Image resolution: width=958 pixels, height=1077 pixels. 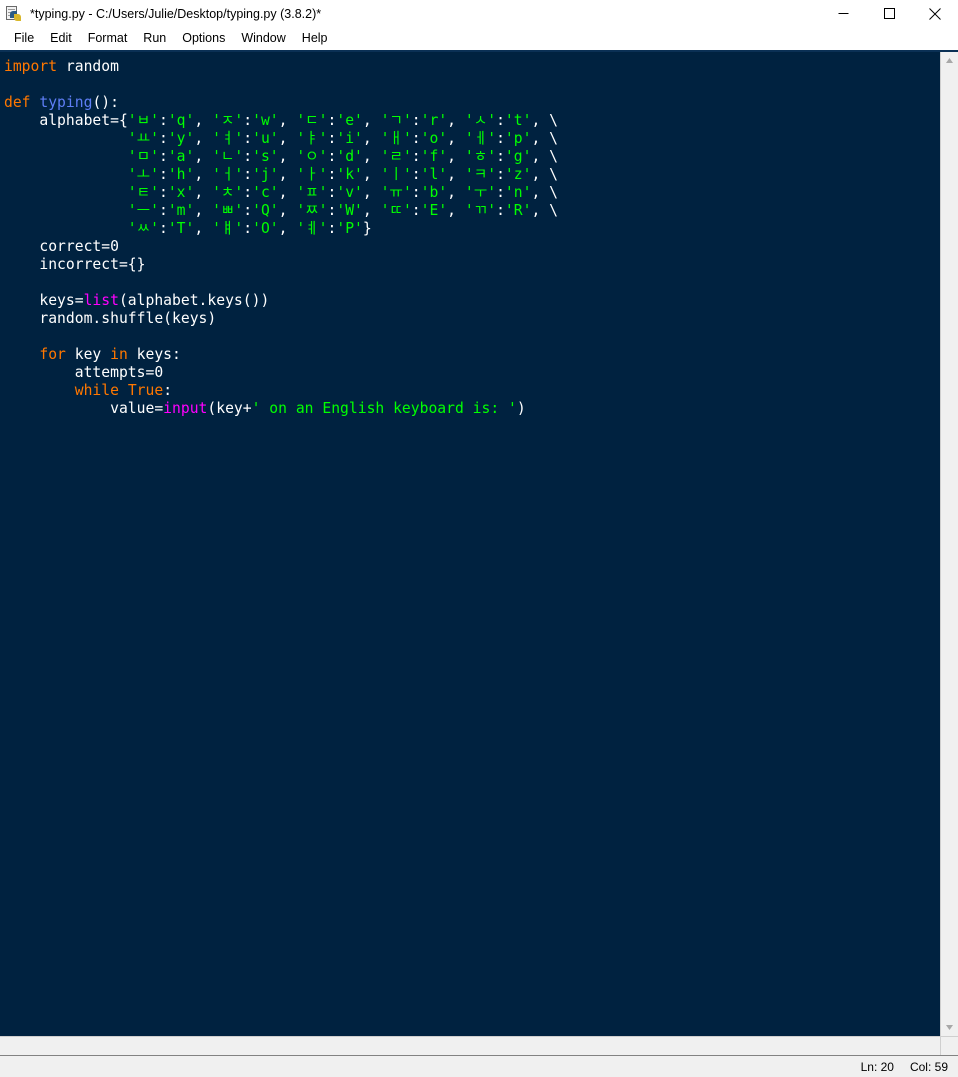 I want to click on code-token: 'ㅗ', so click(x=143, y=174).